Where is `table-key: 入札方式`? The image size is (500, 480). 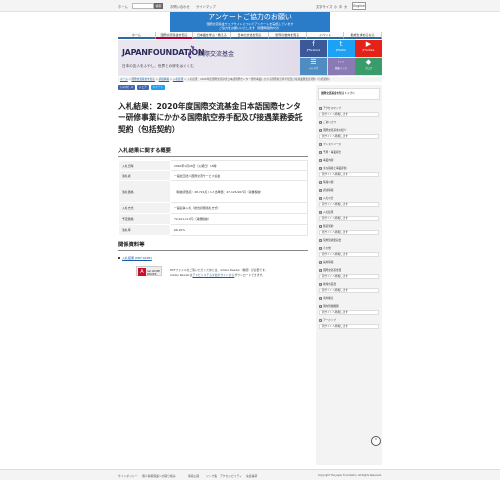
table-key: 入札方式 is located at coordinates (144, 208).